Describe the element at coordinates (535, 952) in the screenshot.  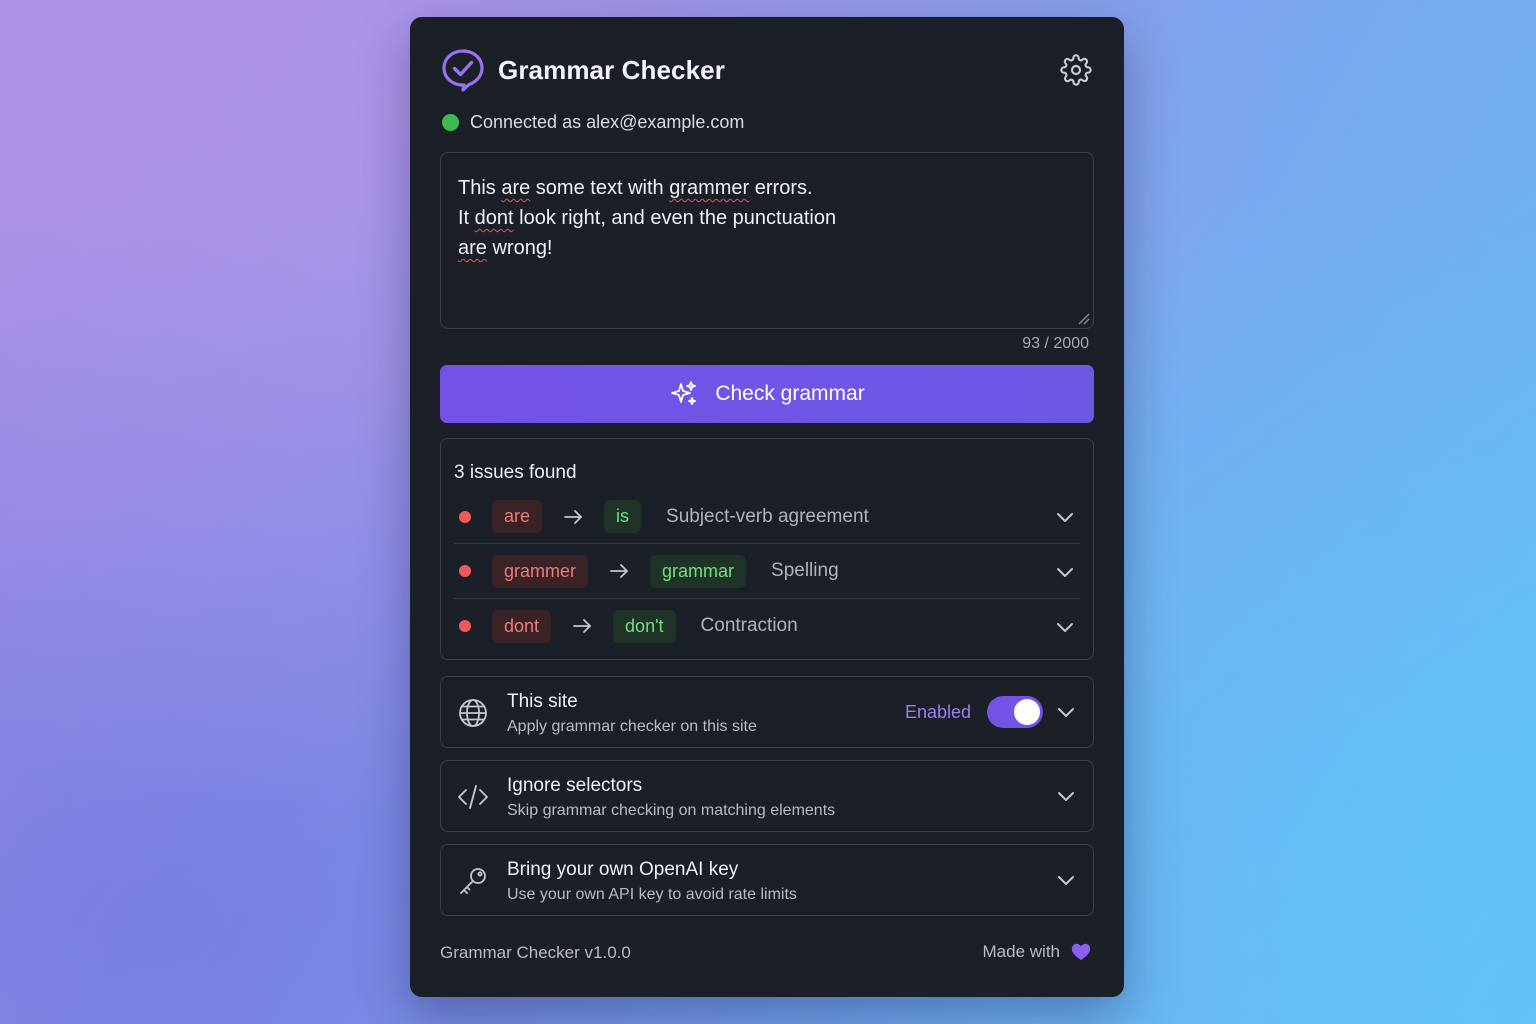
I see `version-label: Grammar Checker v1.0.0` at that location.